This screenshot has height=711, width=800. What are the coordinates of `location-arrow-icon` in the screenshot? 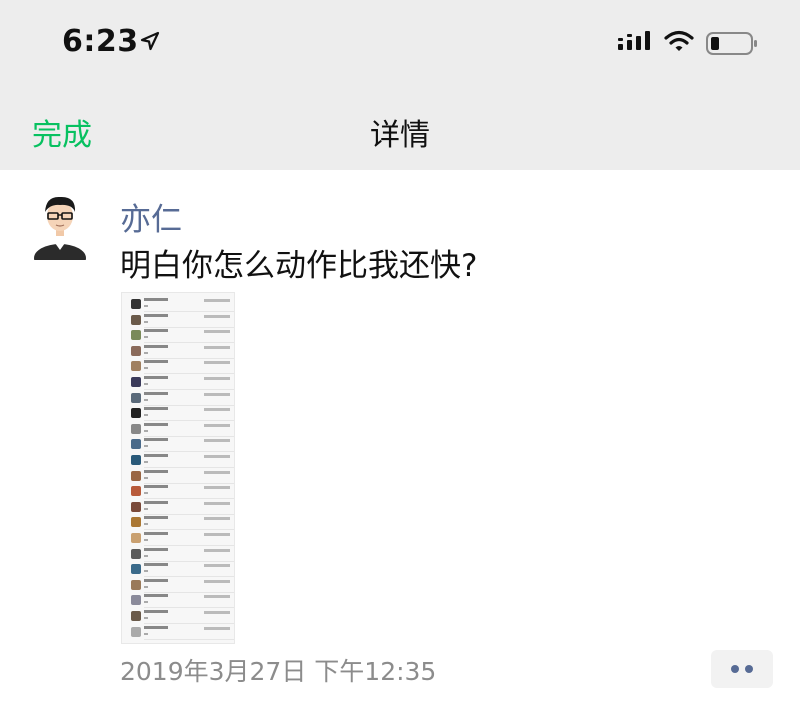 It's located at (150, 41).